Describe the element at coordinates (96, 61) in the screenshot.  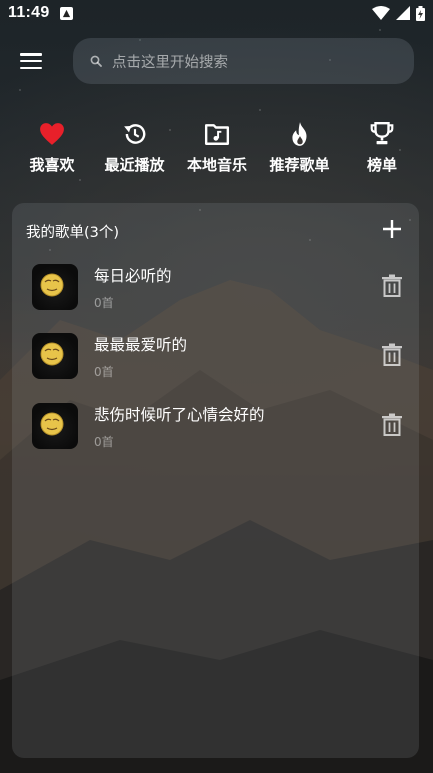
I see `search-icon` at that location.